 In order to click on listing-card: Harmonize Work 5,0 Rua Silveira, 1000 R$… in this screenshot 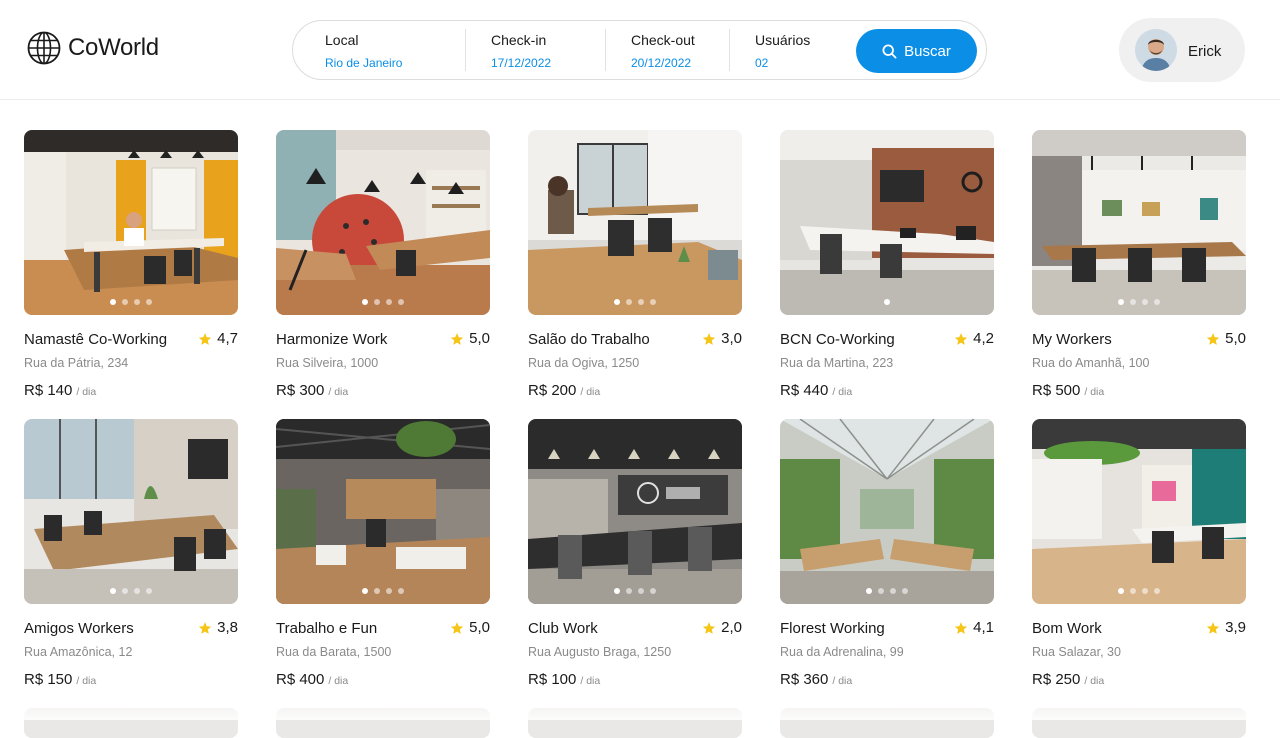, I will do `click(383, 264)`.